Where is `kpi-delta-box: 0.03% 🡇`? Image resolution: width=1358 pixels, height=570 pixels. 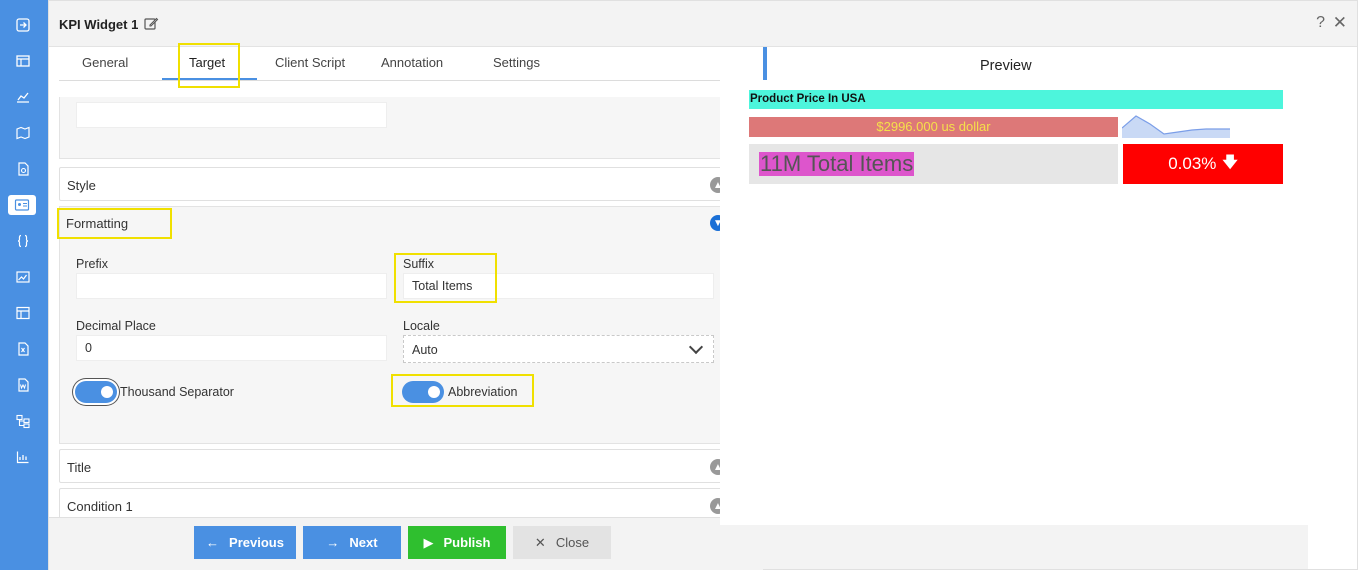 kpi-delta-box: 0.03% 🡇 is located at coordinates (1203, 164).